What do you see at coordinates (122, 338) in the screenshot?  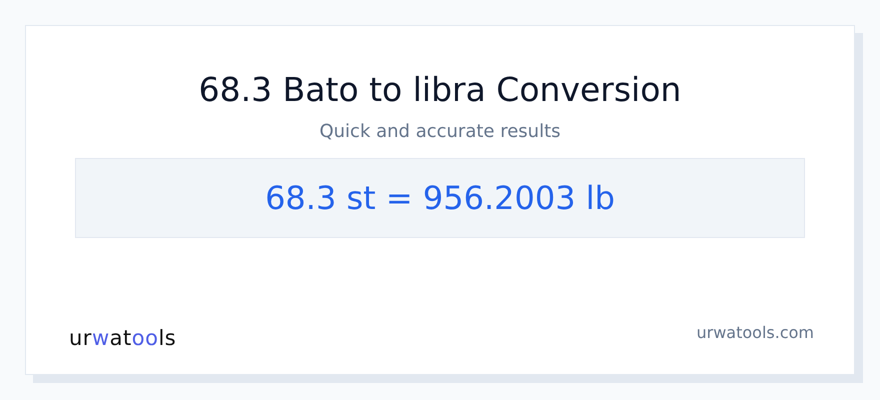 I see `logo: urwatools` at bounding box center [122, 338].